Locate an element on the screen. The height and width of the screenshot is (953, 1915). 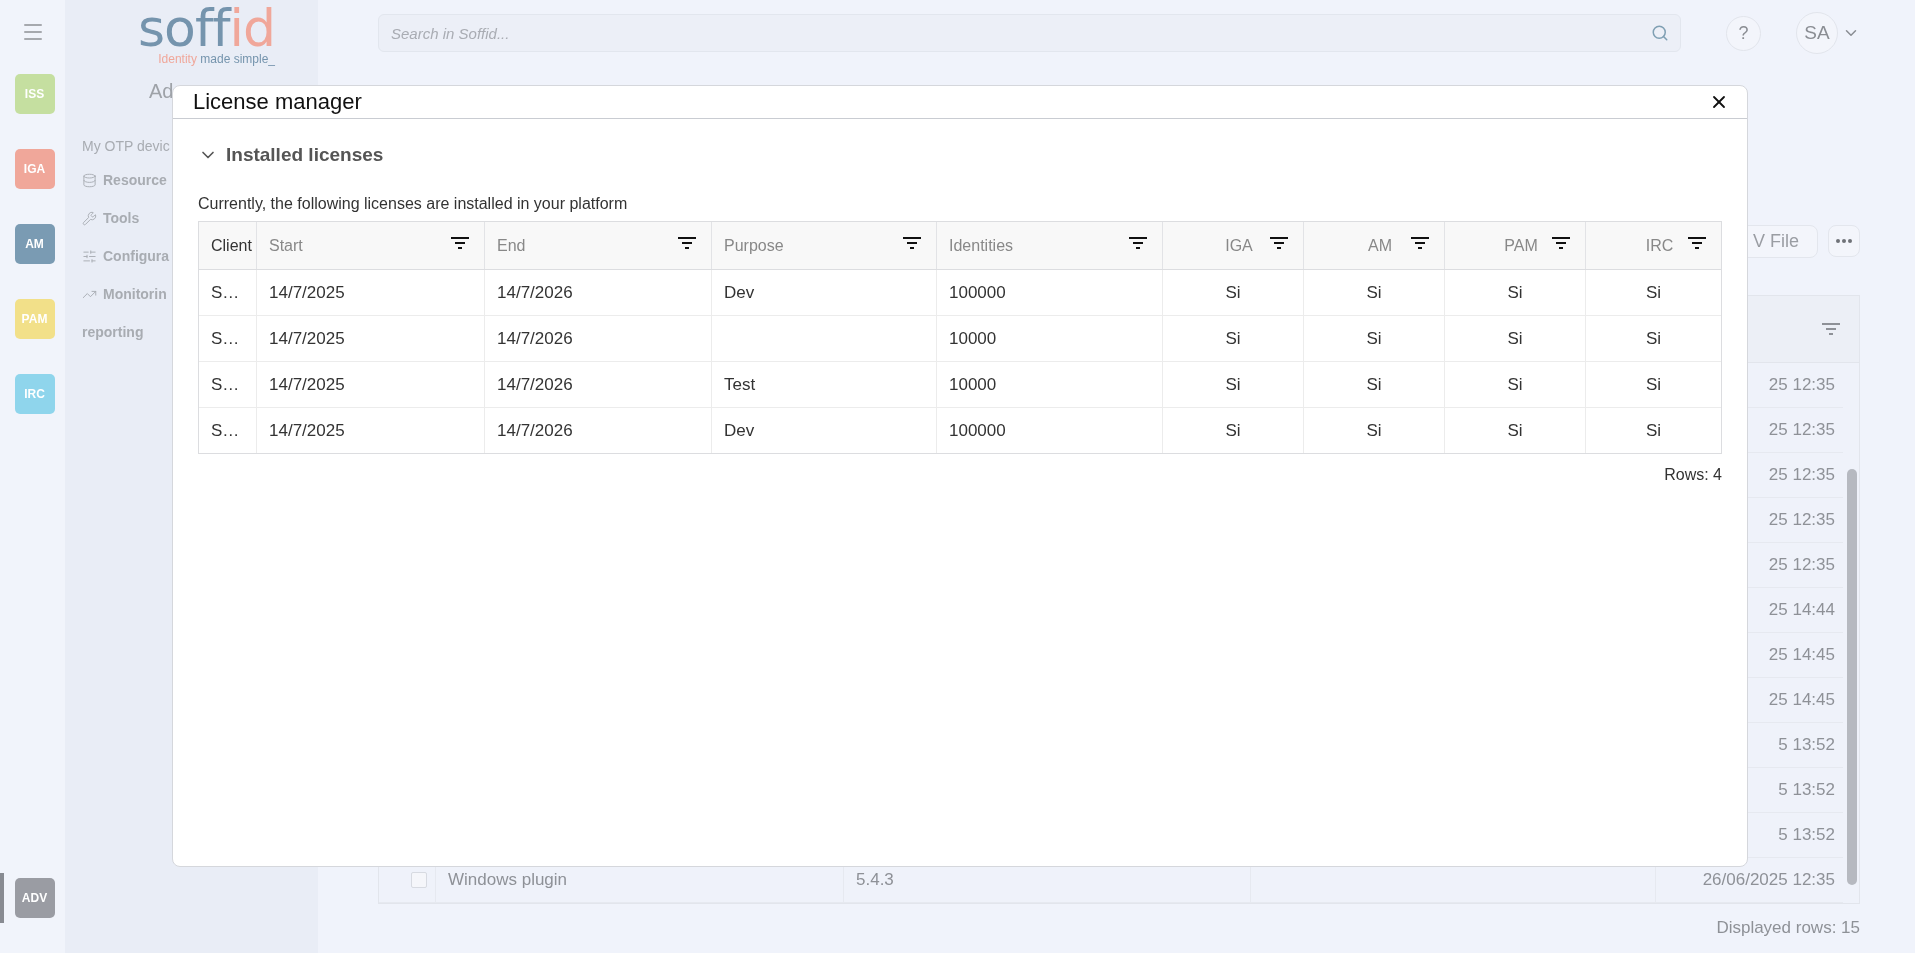
column-header: End is located at coordinates (511, 245).